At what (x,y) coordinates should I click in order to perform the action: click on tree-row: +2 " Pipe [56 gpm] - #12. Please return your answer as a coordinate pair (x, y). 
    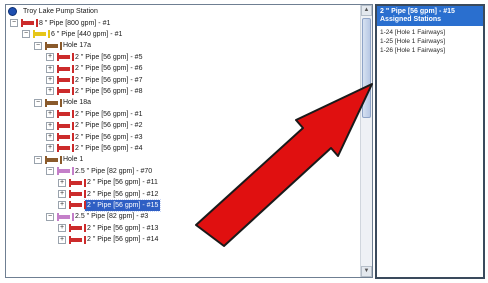
    Looking at the image, I should click on (109, 194).